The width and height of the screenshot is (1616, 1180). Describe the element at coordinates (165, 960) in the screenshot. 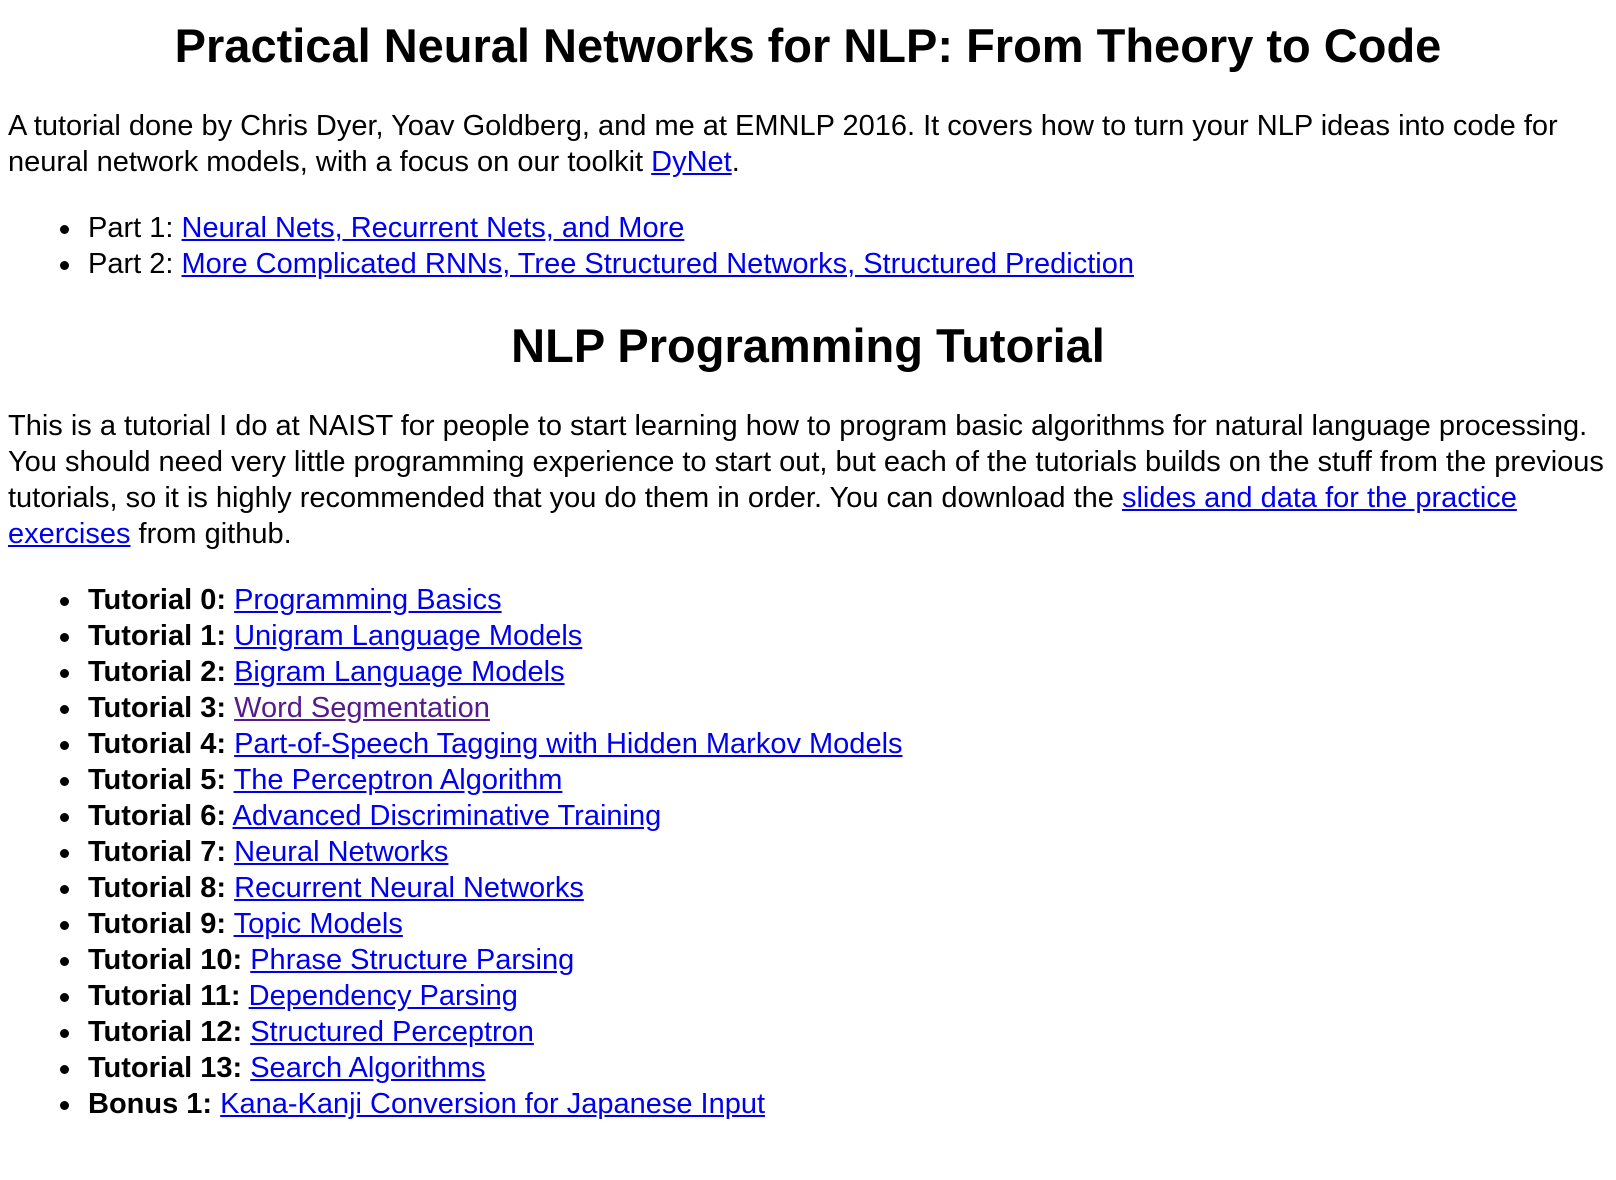

I see `tutorial-label: Tutorial 10:` at that location.